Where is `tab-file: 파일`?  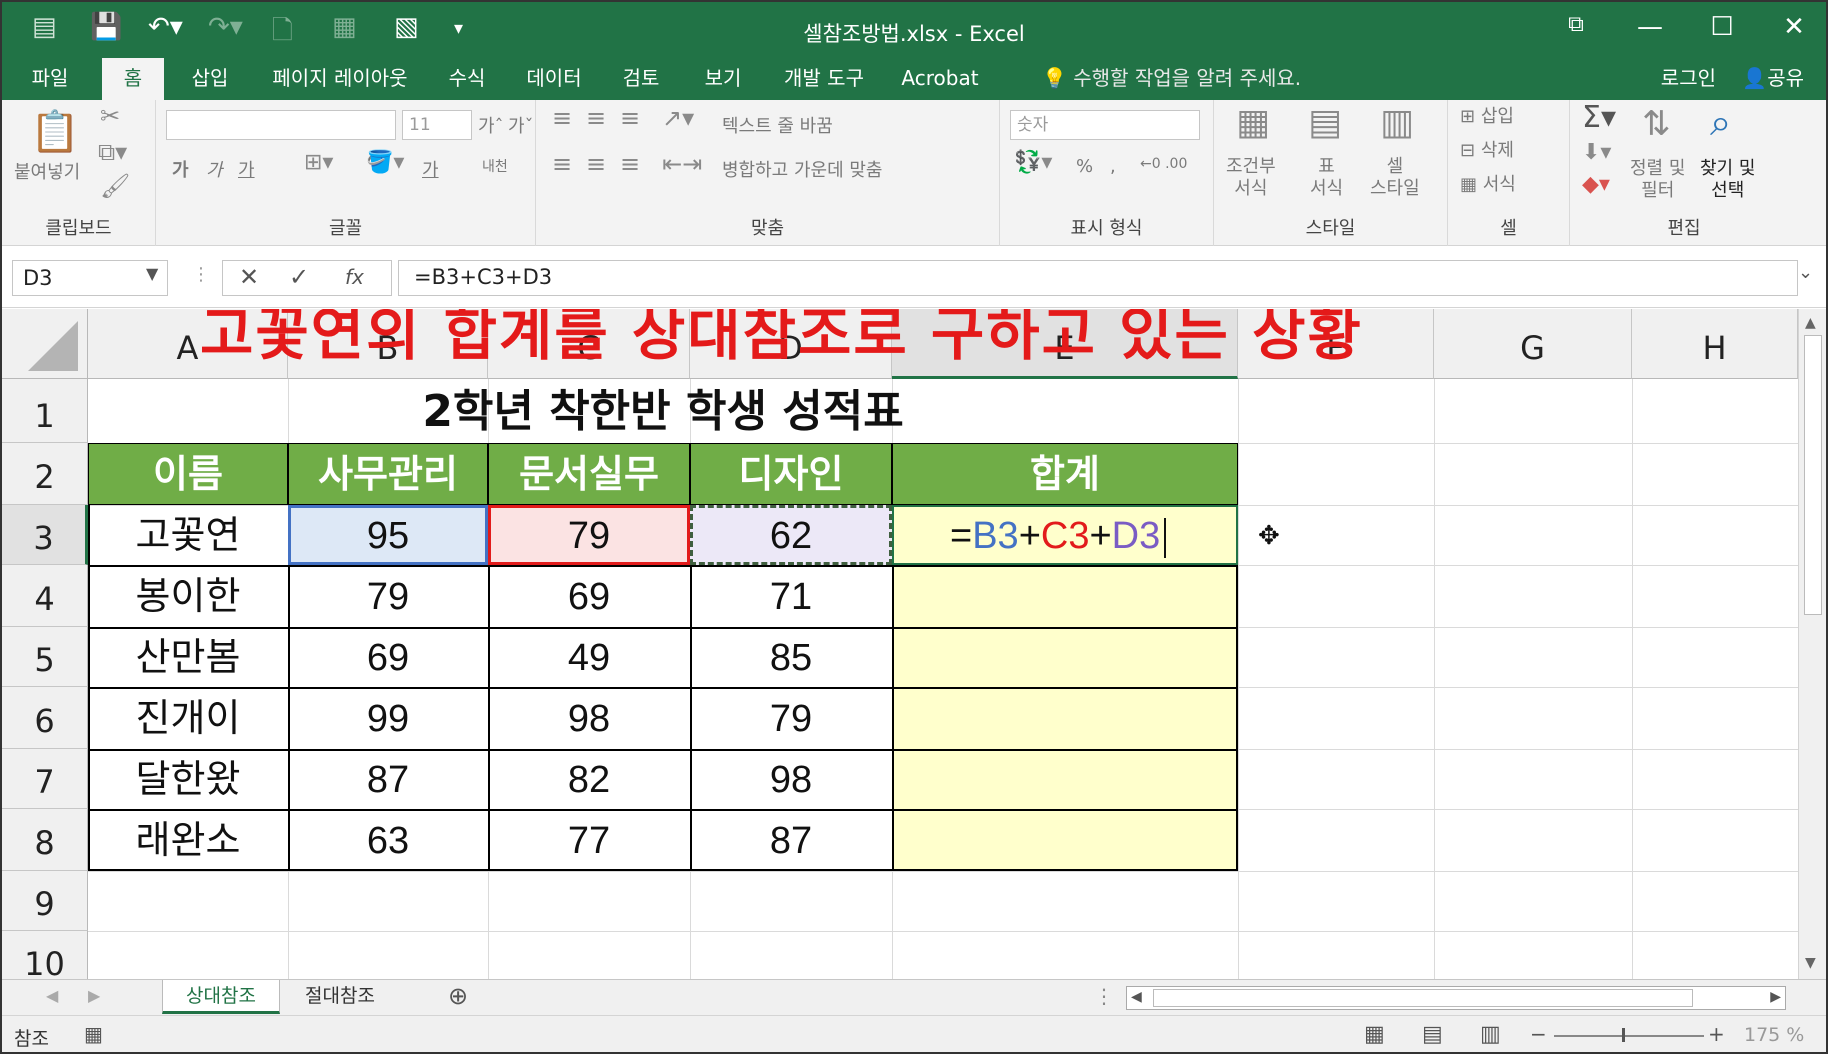 tab-file: 파일 is located at coordinates (50, 79).